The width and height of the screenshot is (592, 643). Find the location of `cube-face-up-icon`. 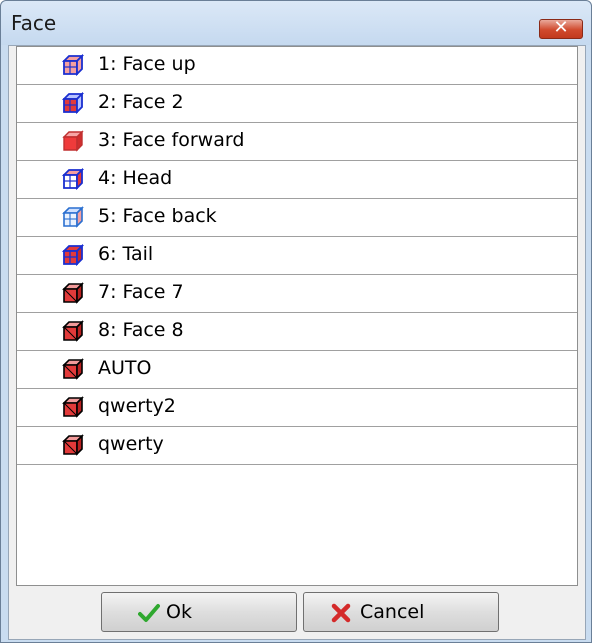

cube-face-up-icon is located at coordinates (73, 65).